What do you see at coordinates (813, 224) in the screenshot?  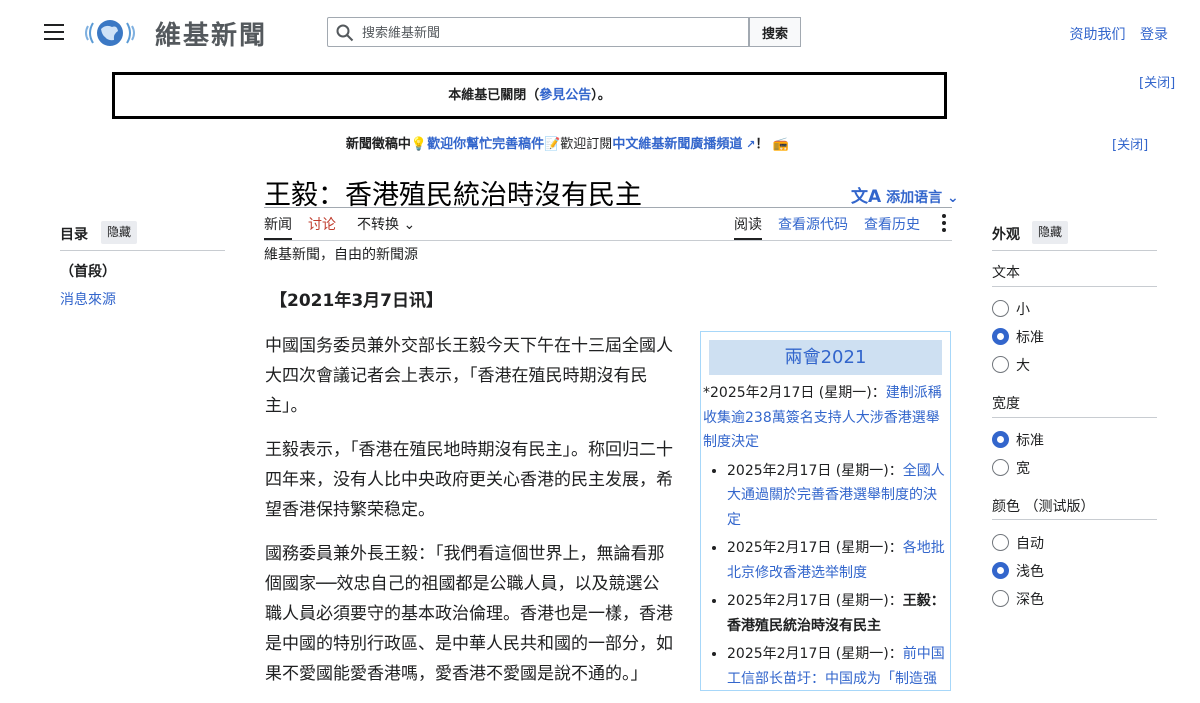 I see `tab-view-source: 查看源代码` at bounding box center [813, 224].